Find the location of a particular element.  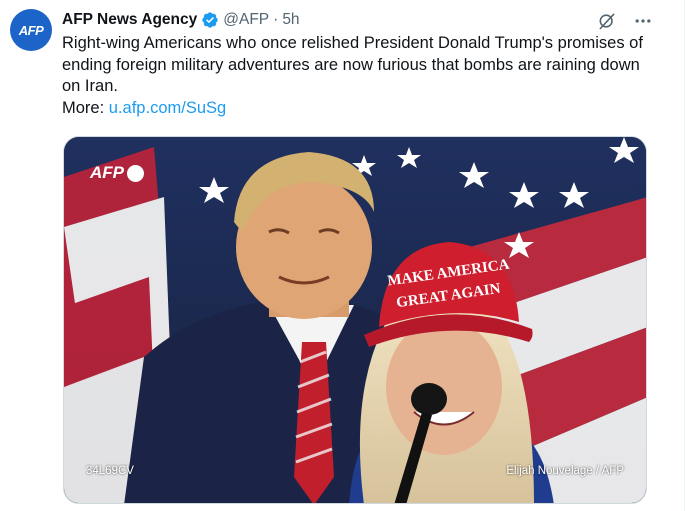

timestamp: 5h is located at coordinates (290, 20).